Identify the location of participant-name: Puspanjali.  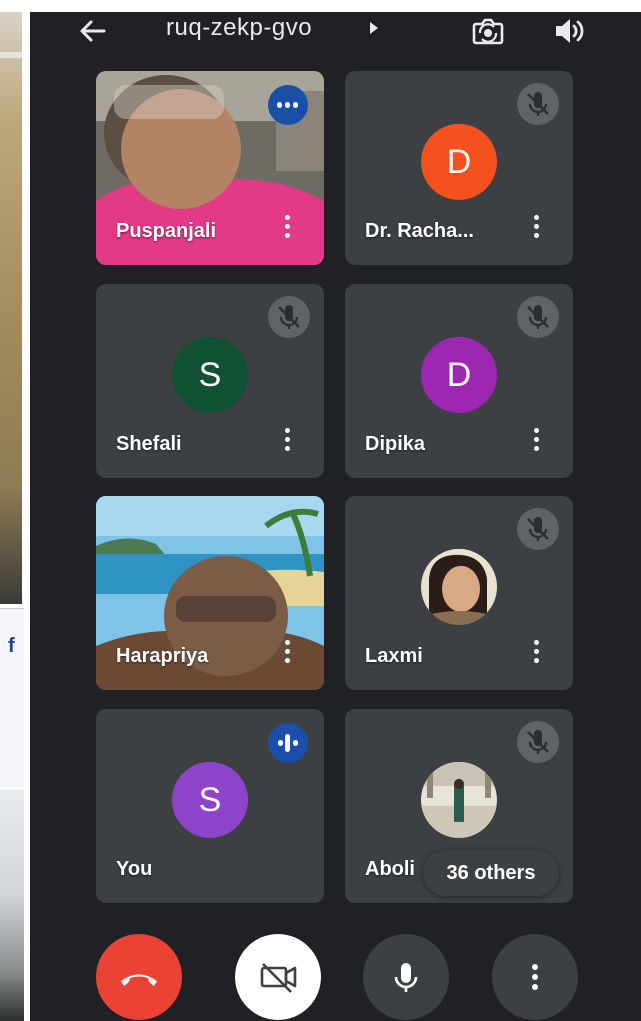
(166, 231).